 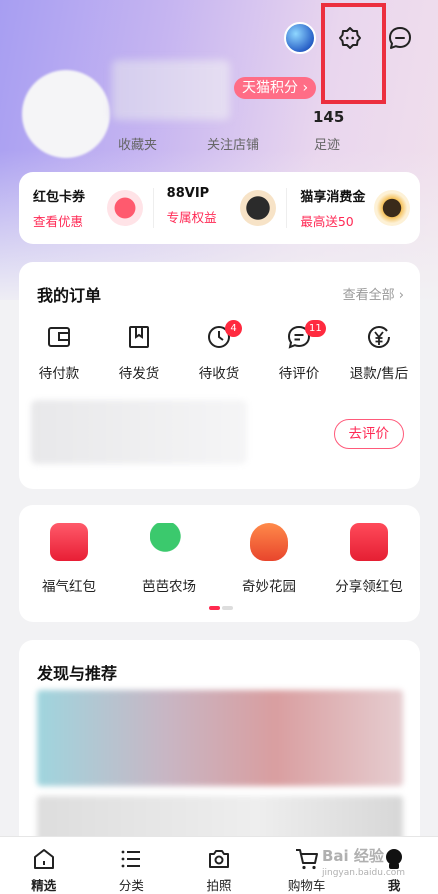 What do you see at coordinates (329, 117) in the screenshot?
I see `footprint-count: 145` at bounding box center [329, 117].